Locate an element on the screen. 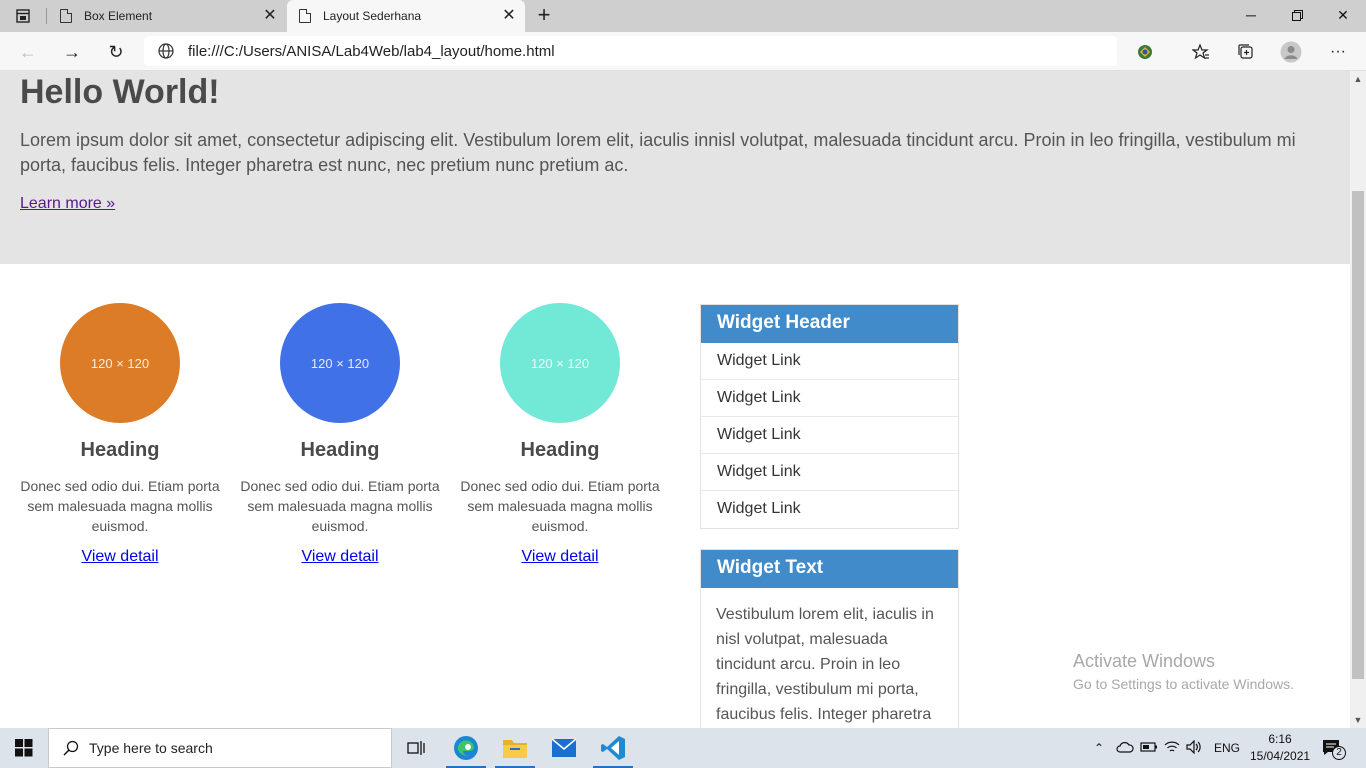  notification-badge: 2 is located at coordinates (1339, 753).